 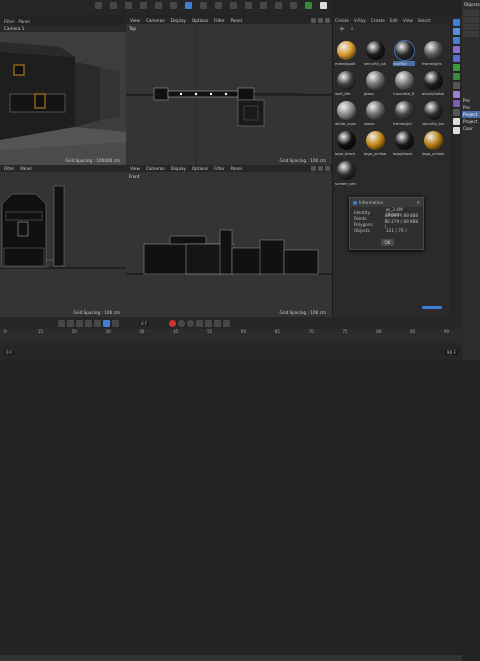 What do you see at coordinates (79, 323) in the screenshot?
I see `play-back-icon` at bounding box center [79, 323].